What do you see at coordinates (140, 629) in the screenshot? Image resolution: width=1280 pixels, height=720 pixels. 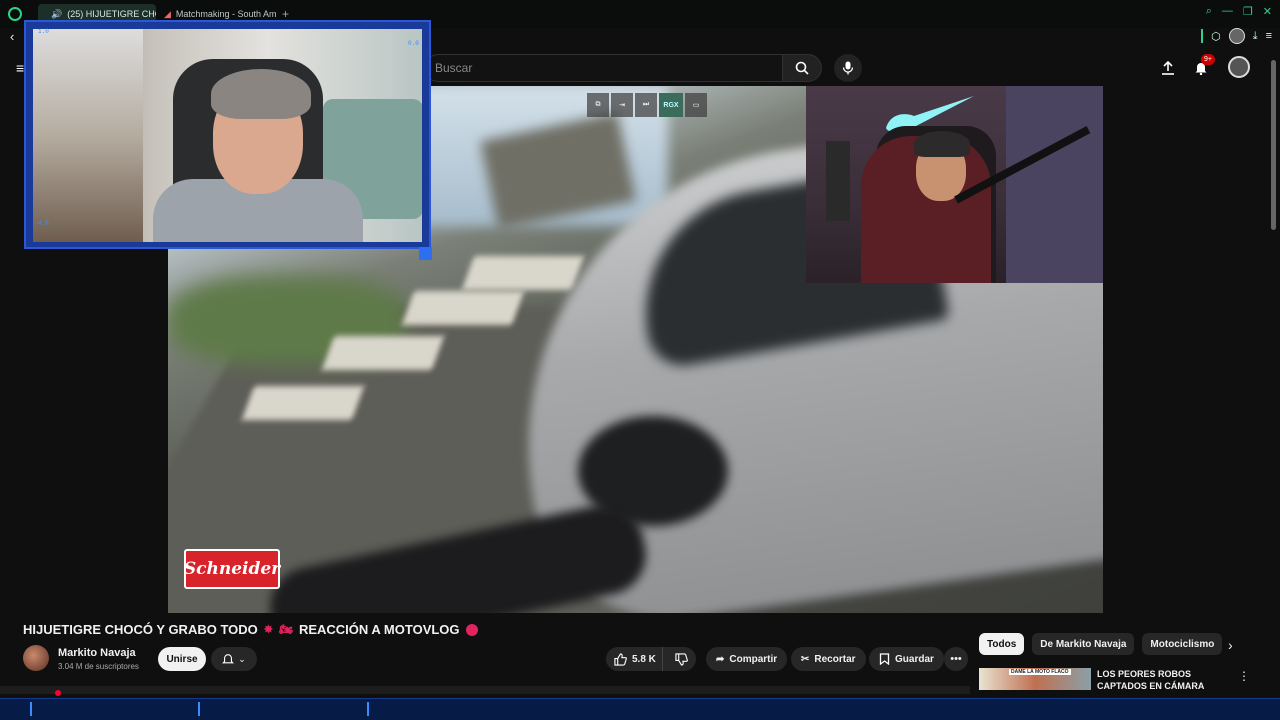 I see `video-title-main: HIJUETIGRE CHOCÓ Y GRABO TODO` at bounding box center [140, 629].